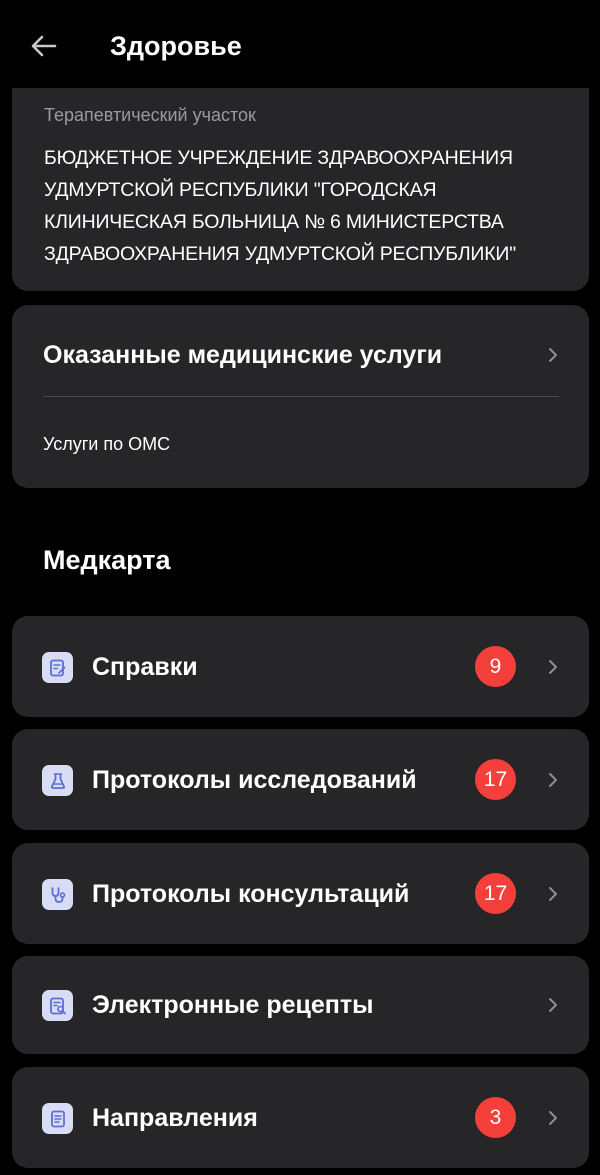 Image resolution: width=600 pixels, height=1175 pixels. What do you see at coordinates (495, 666) in the screenshot?
I see `count-badge: 9` at bounding box center [495, 666].